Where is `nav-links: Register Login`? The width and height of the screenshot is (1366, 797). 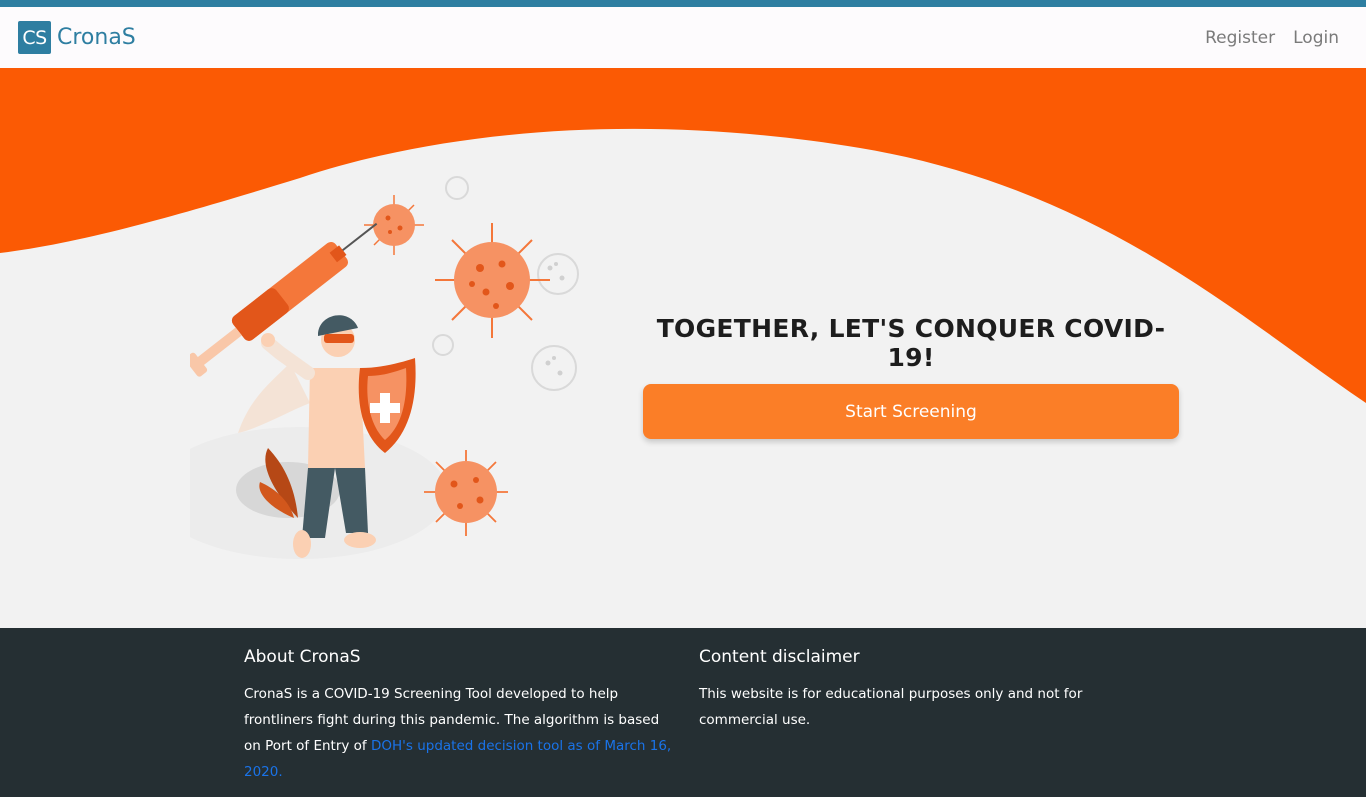
nav-links: Register Login is located at coordinates (1272, 38).